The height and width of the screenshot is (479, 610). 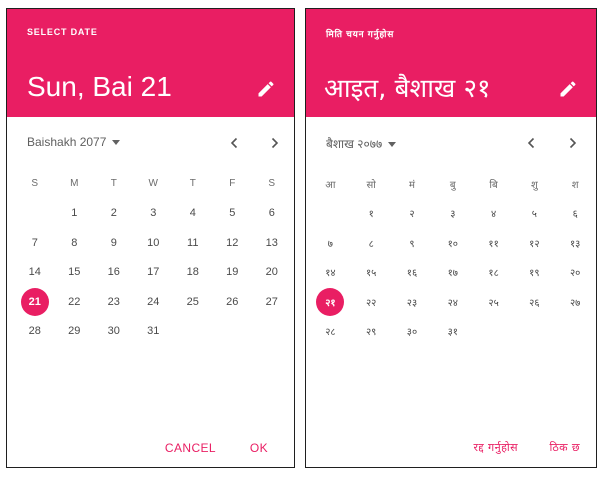 I want to click on day-cell: १४, so click(x=330, y=273).